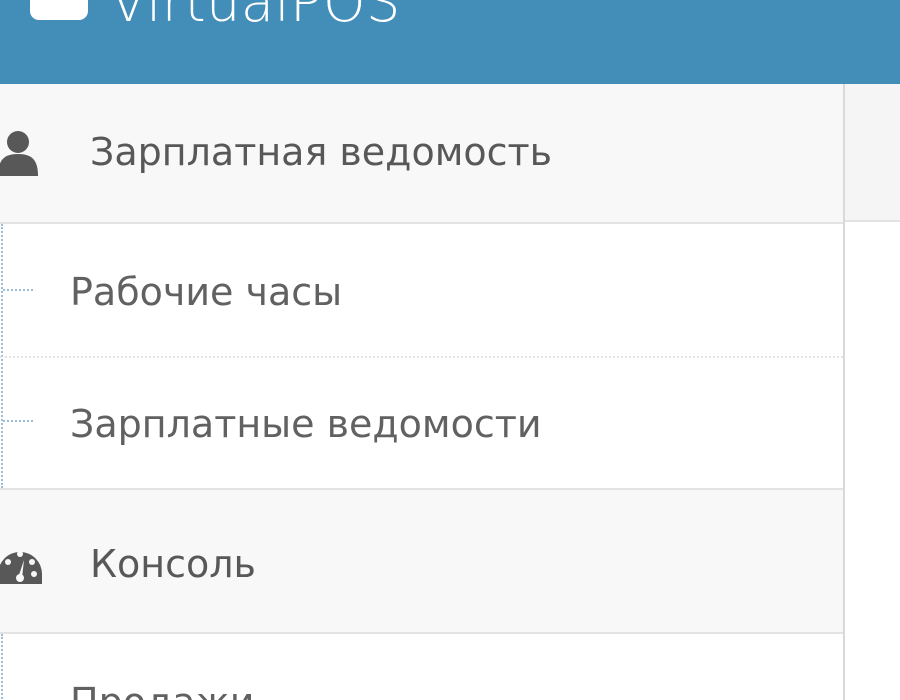 The height and width of the screenshot is (700, 900). What do you see at coordinates (206, 292) in the screenshot?
I see `submenu-item-label: Рабочие часы` at bounding box center [206, 292].